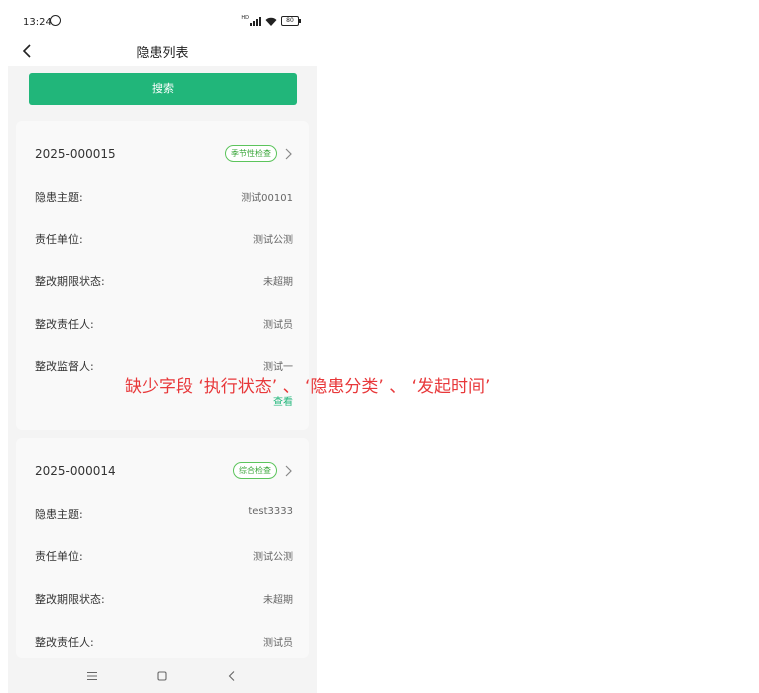 Image resolution: width=759 pixels, height=693 pixels. What do you see at coordinates (37, 22) in the screenshot?
I see `status-time: 13:24` at bounding box center [37, 22].